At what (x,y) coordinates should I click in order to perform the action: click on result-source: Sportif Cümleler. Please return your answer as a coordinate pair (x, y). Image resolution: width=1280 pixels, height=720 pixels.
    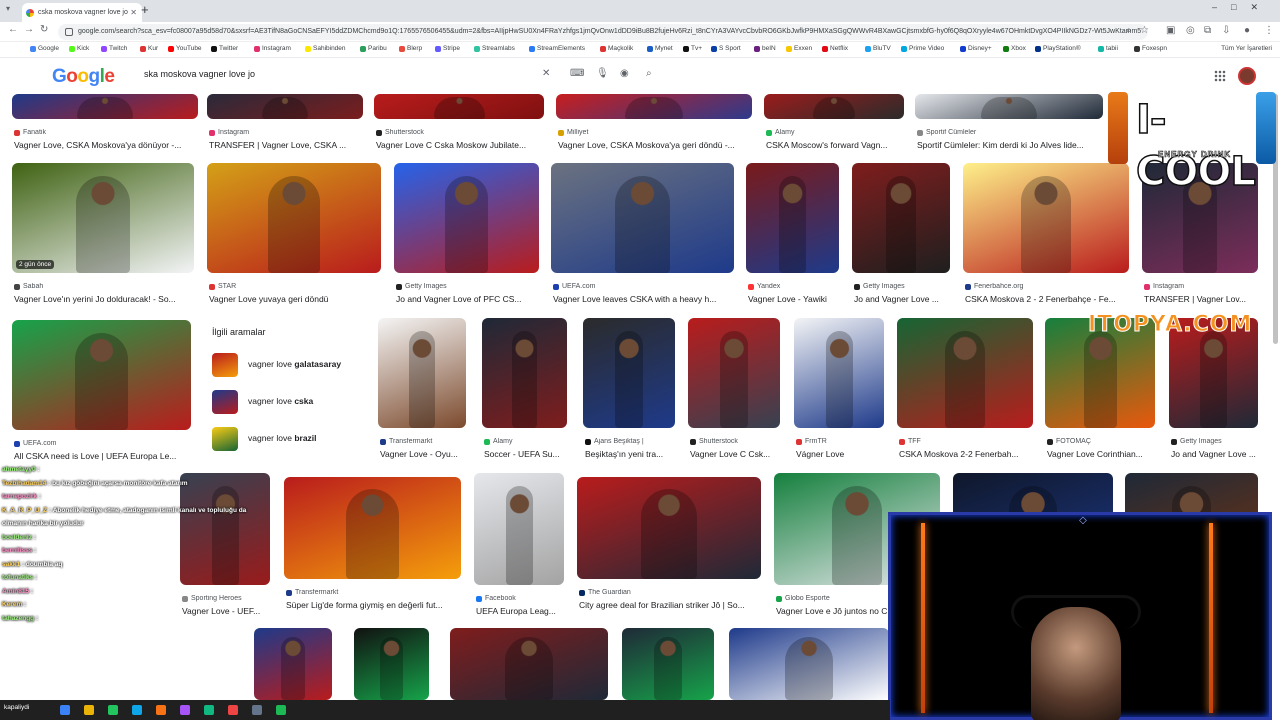
    Looking at the image, I should click on (1011, 132).